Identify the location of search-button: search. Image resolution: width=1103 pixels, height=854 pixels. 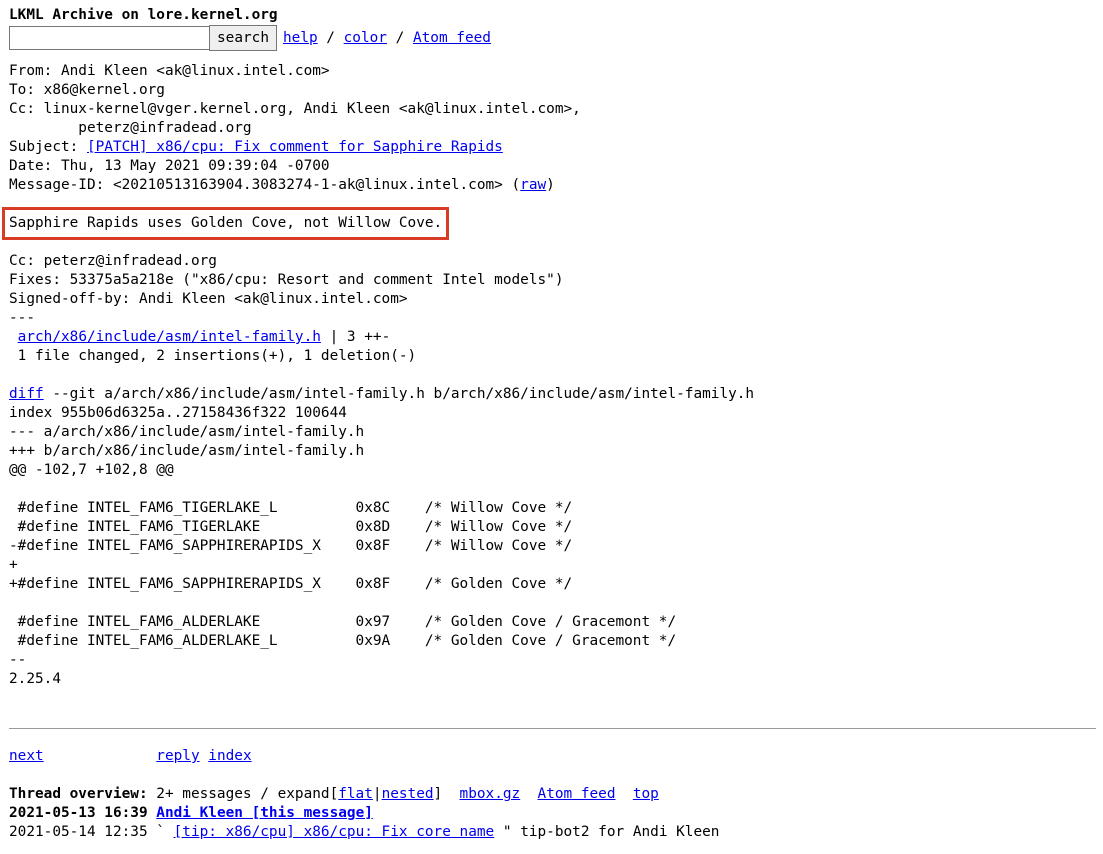
(243, 38).